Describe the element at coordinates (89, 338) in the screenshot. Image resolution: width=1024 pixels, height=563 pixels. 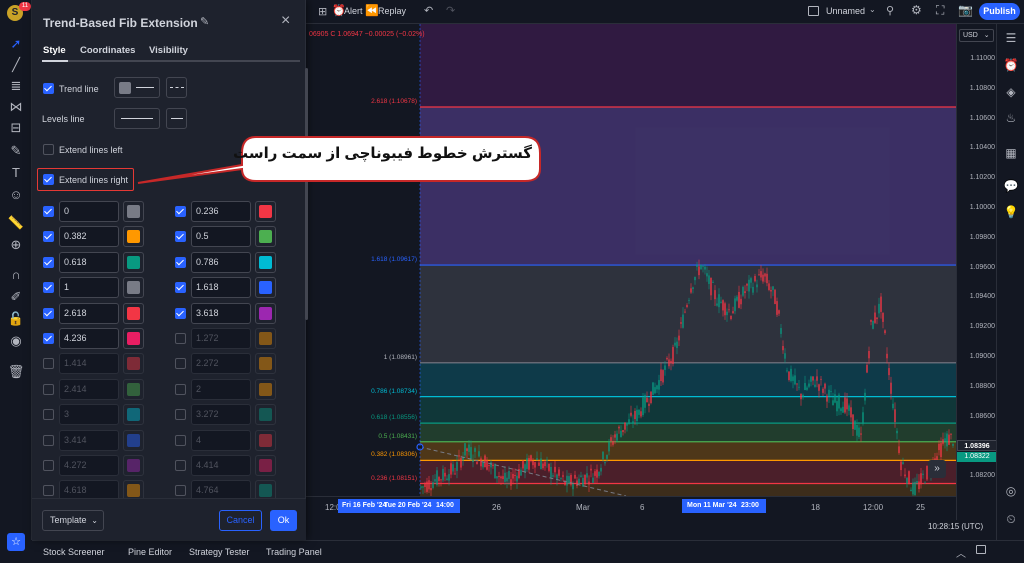
I see `level-value-input: 4.236` at that location.